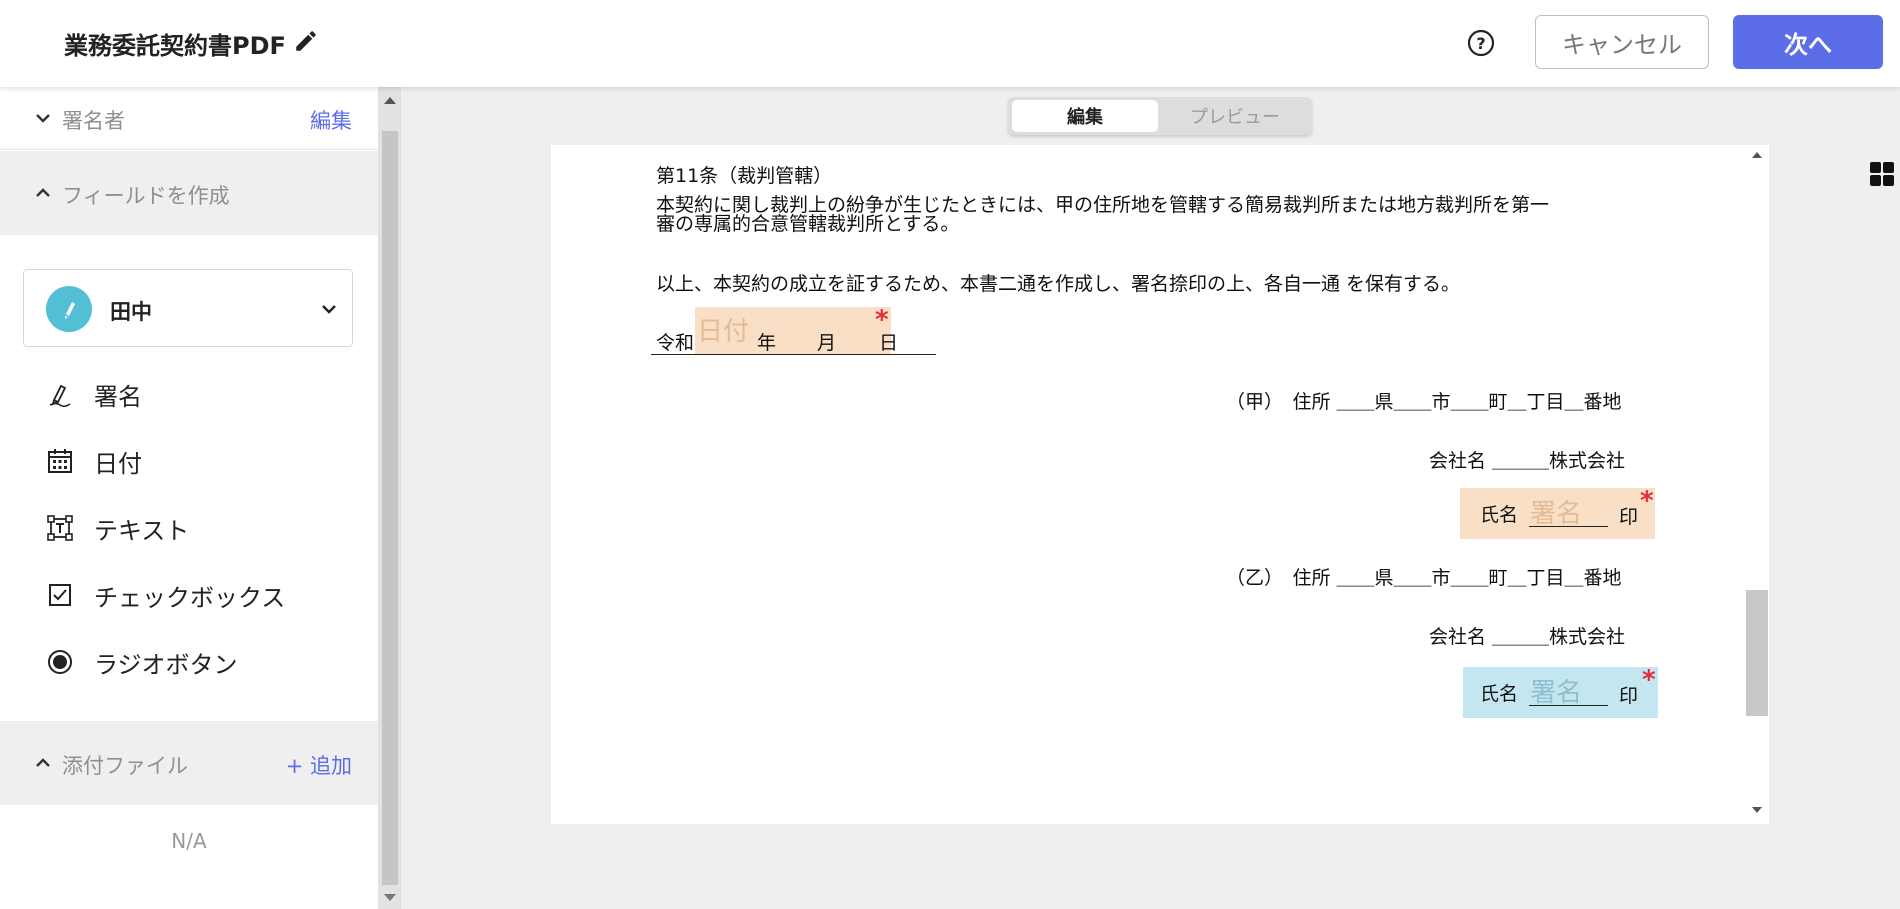  I want to click on article-body-line: 審の専属的合意管轄裁判所とする。, so click(808, 224).